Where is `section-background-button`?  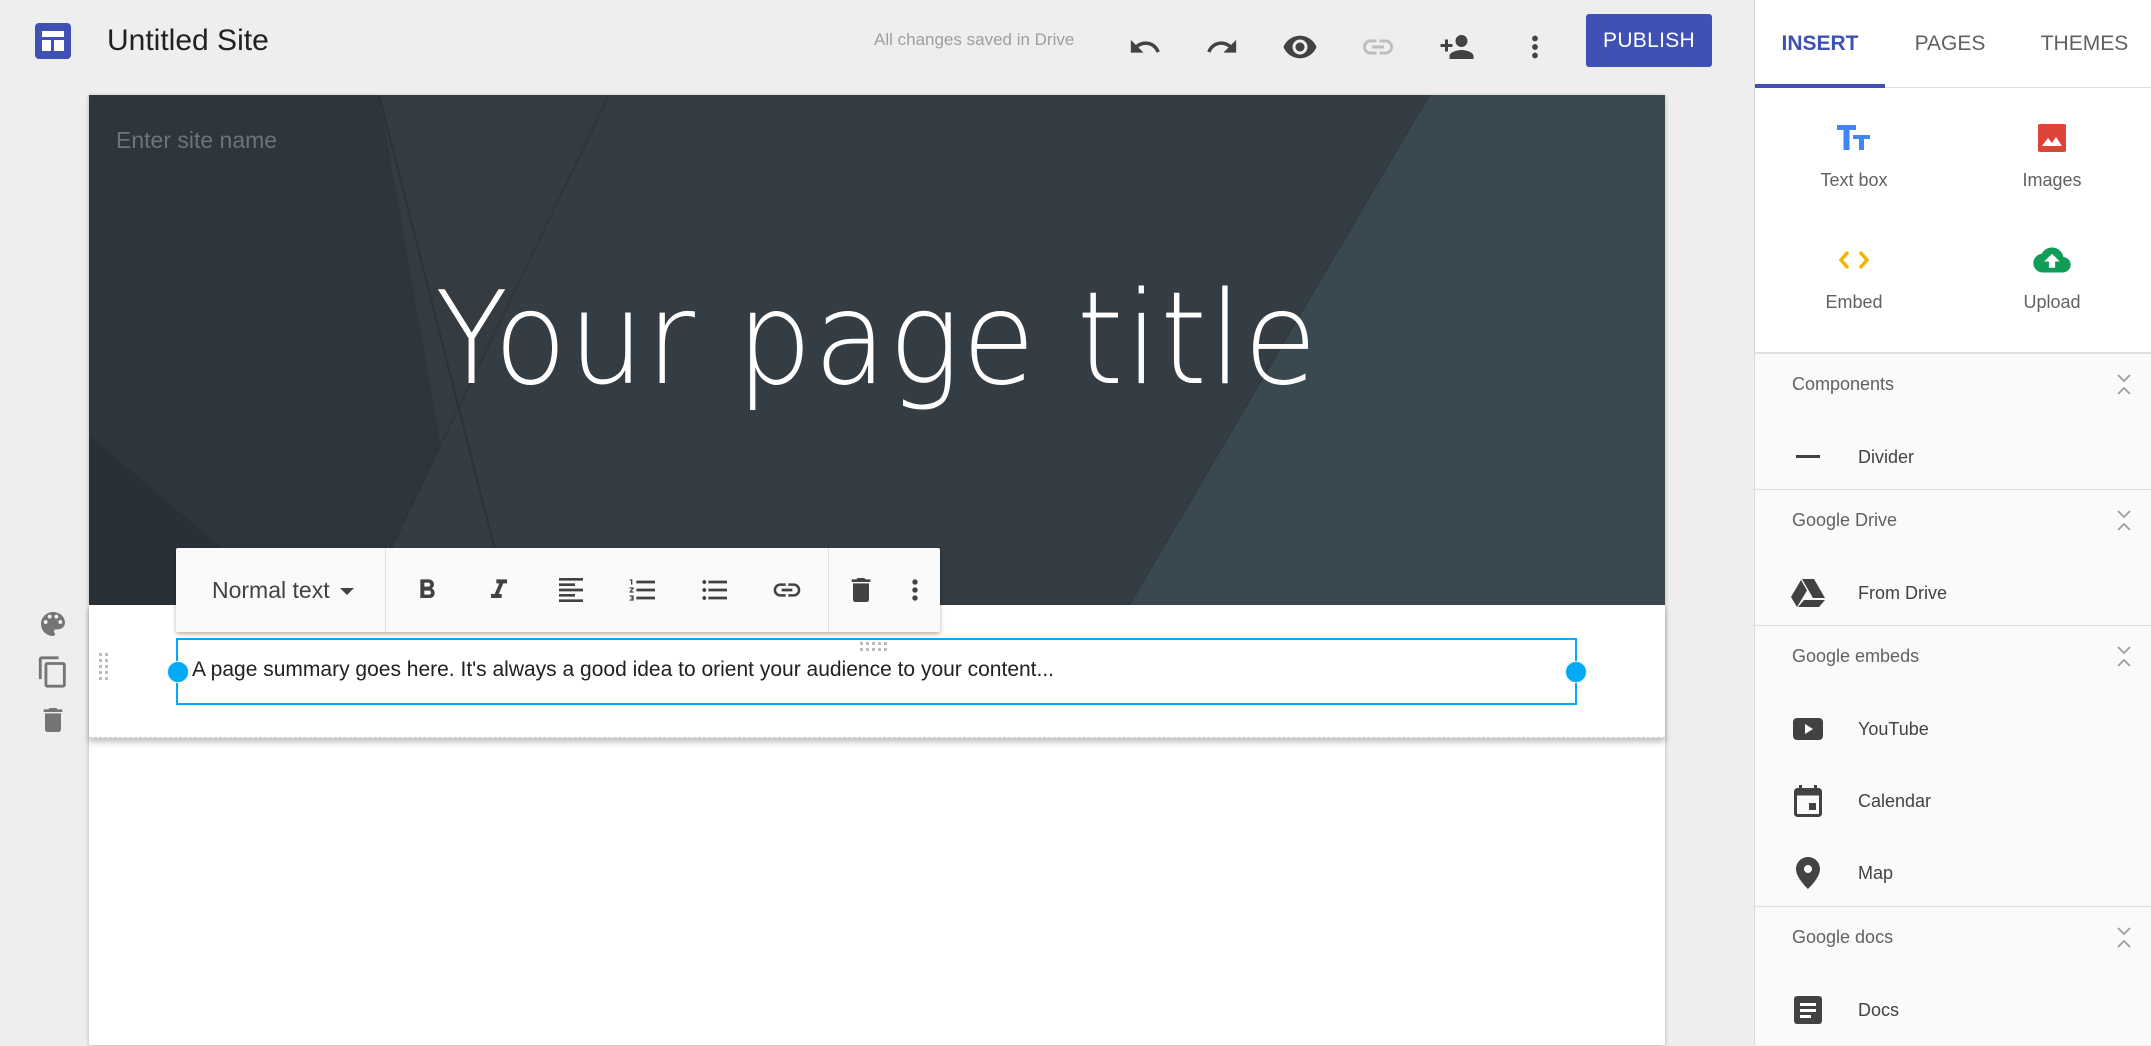
section-background-button is located at coordinates (53, 624).